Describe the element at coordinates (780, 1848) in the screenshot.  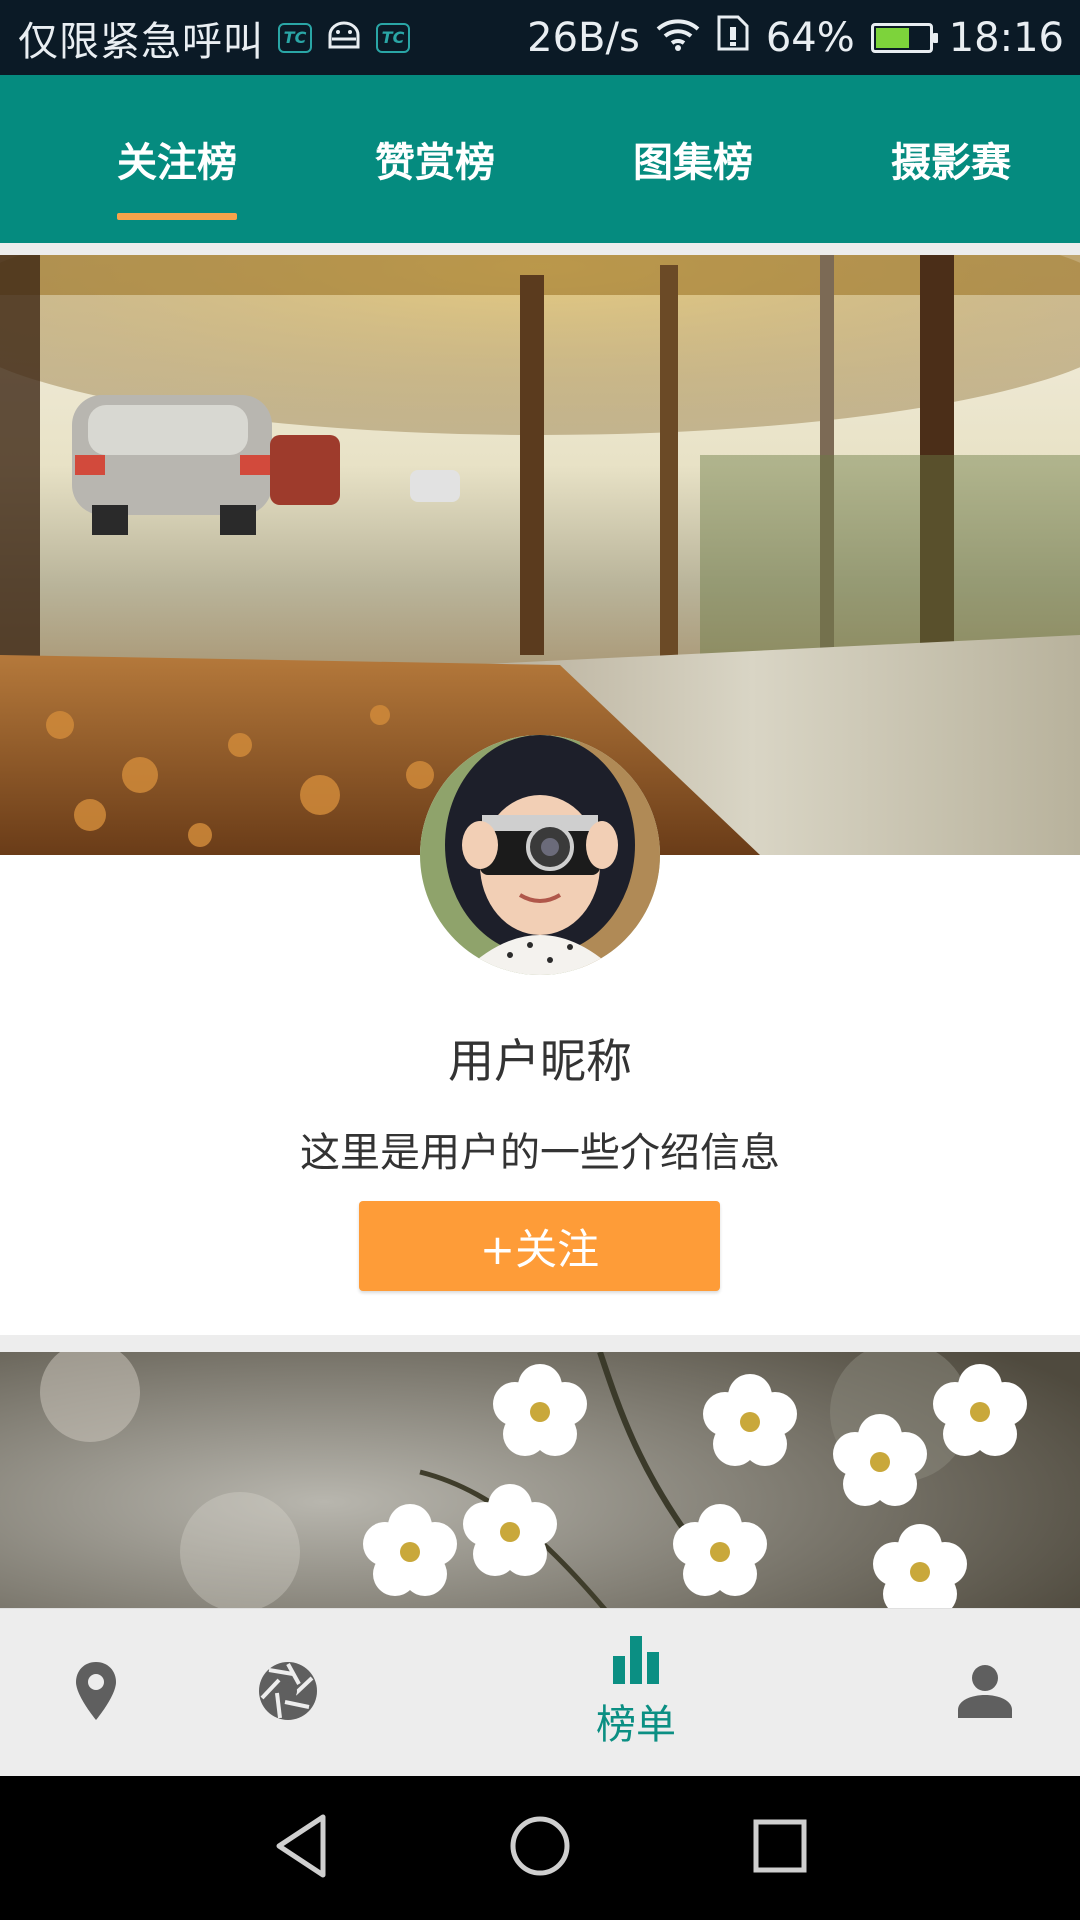
I see `recents-icon` at that location.